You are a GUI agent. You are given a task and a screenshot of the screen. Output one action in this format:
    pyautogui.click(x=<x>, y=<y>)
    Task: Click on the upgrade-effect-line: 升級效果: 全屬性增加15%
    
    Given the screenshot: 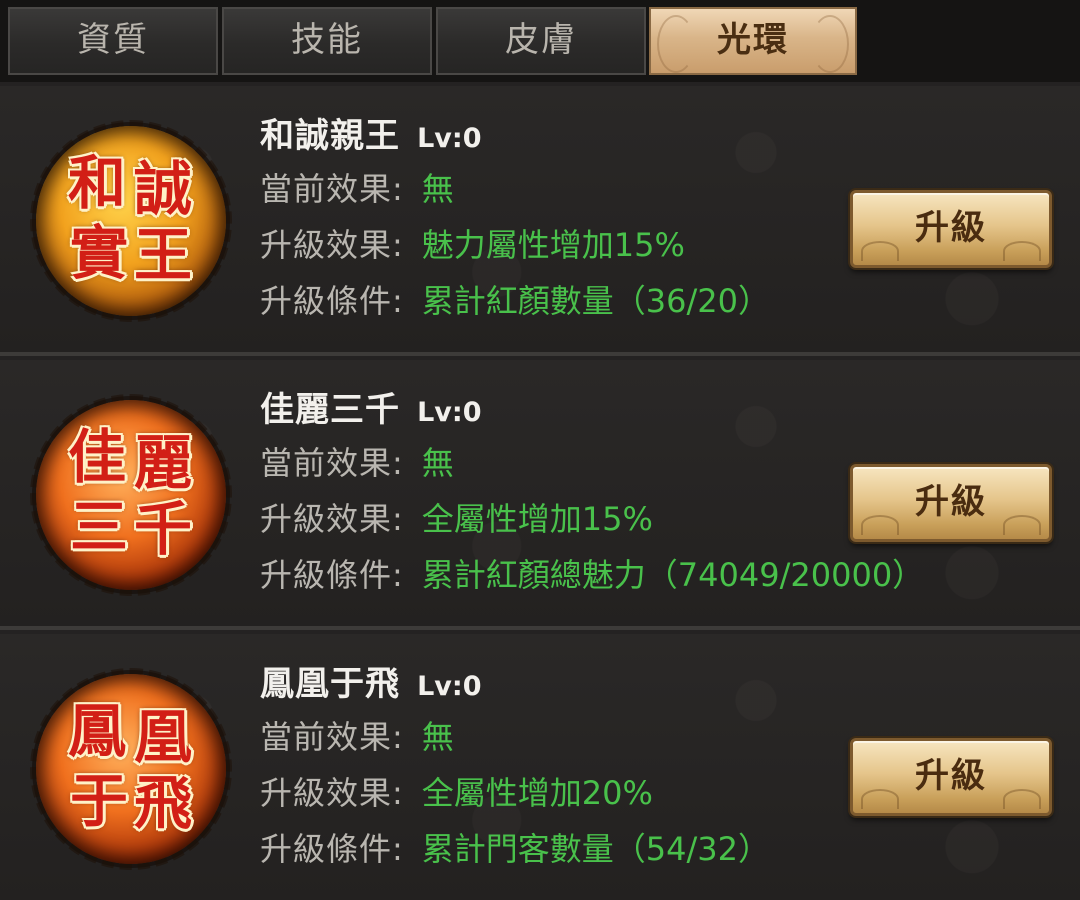 What is the action you would take?
    pyautogui.click(x=456, y=517)
    